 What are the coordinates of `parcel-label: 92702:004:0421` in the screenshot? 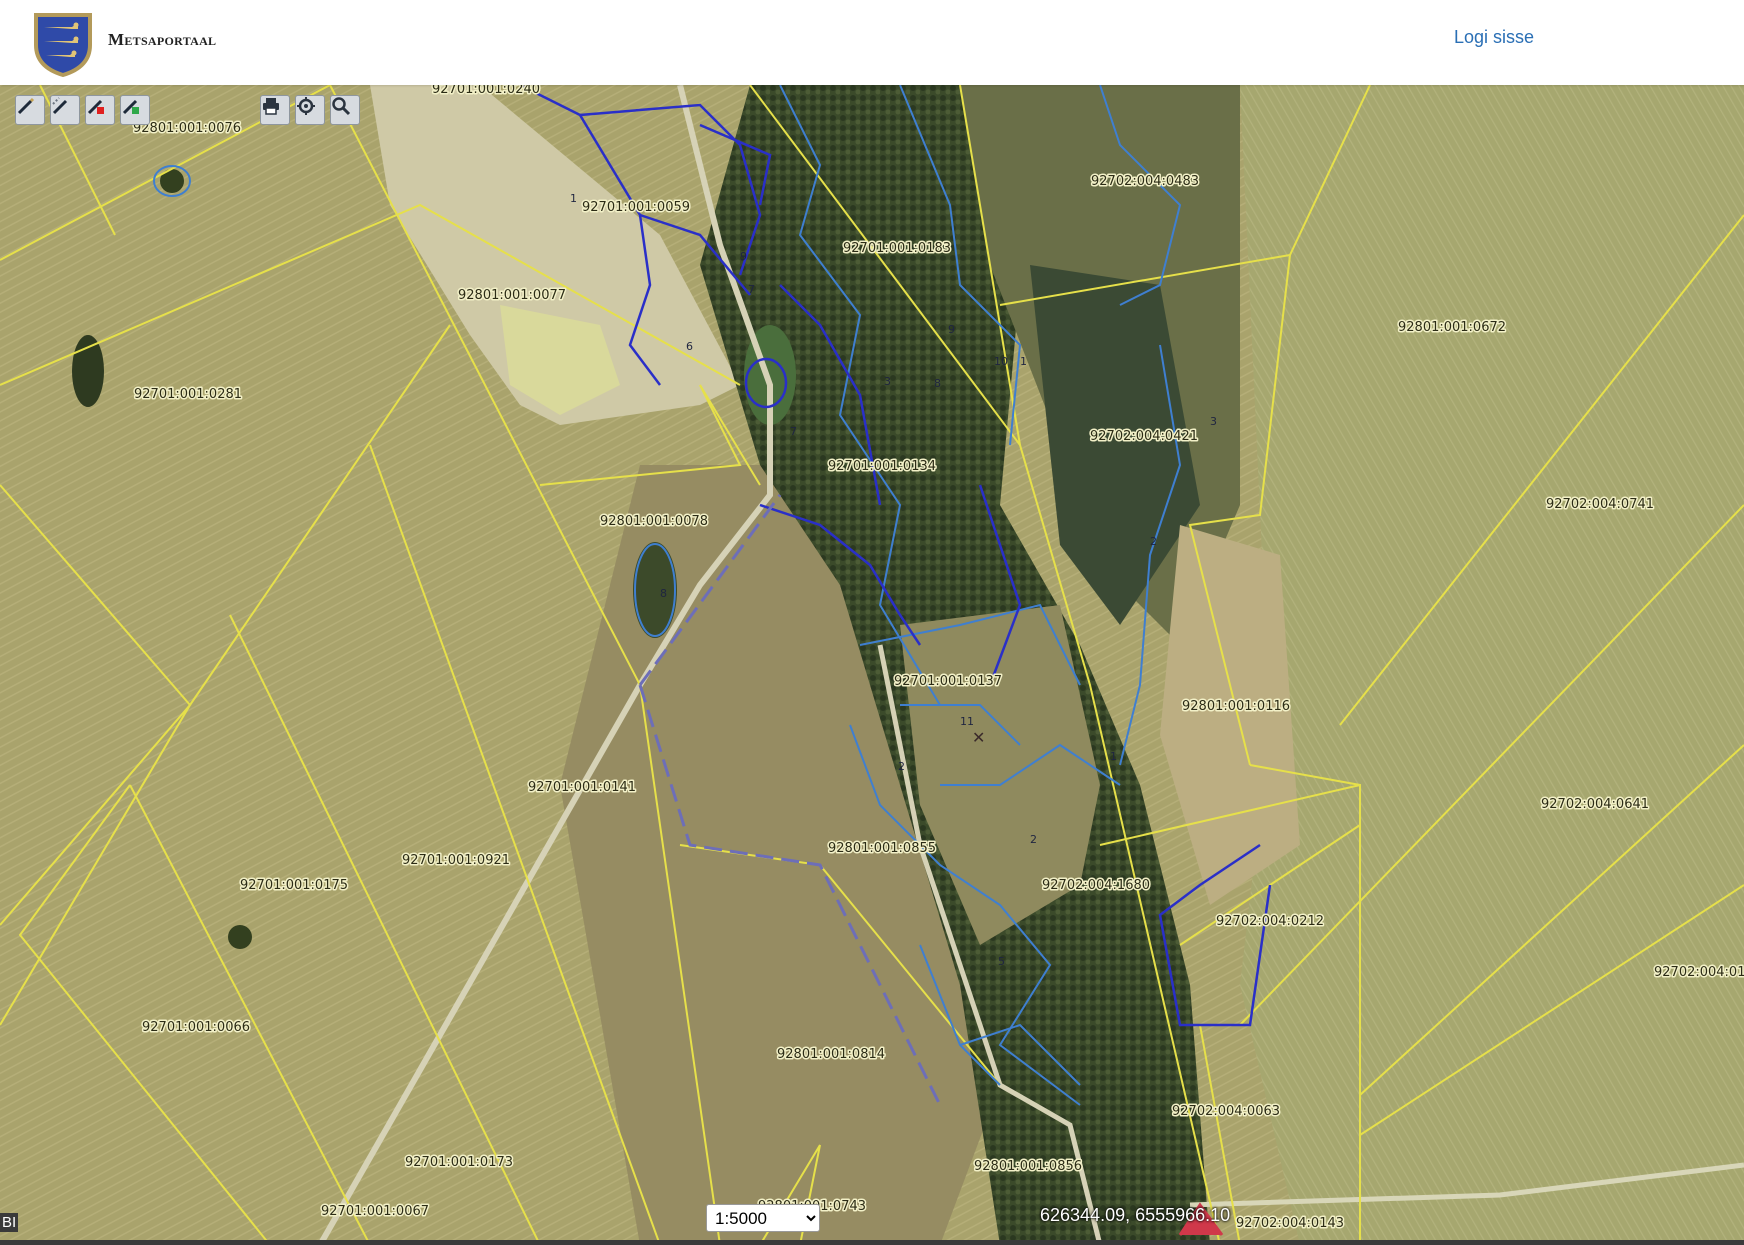 It's located at (1144, 437).